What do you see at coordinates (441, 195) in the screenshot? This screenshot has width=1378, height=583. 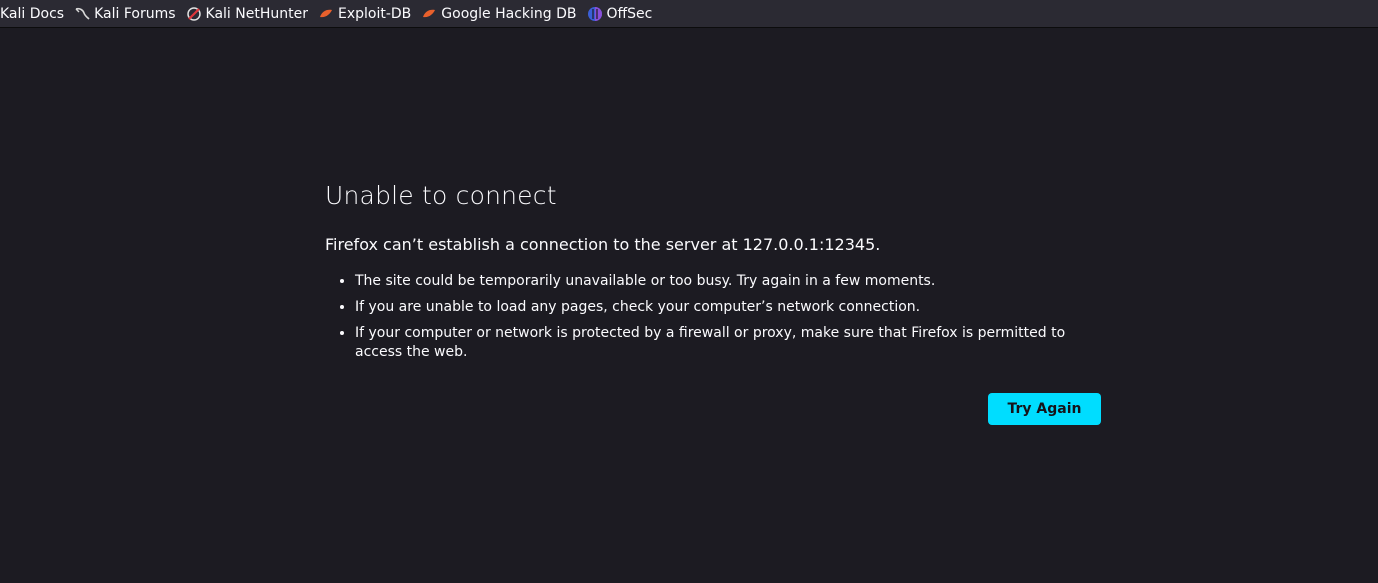 I see `error-title: Unable to connect` at bounding box center [441, 195].